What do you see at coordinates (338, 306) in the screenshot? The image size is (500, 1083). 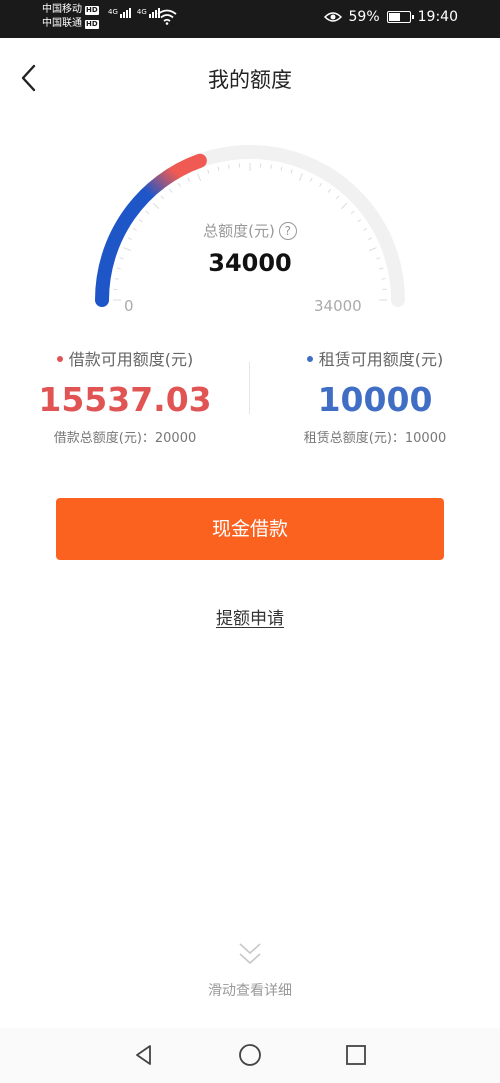 I see `gauge-max-label: 34000` at bounding box center [338, 306].